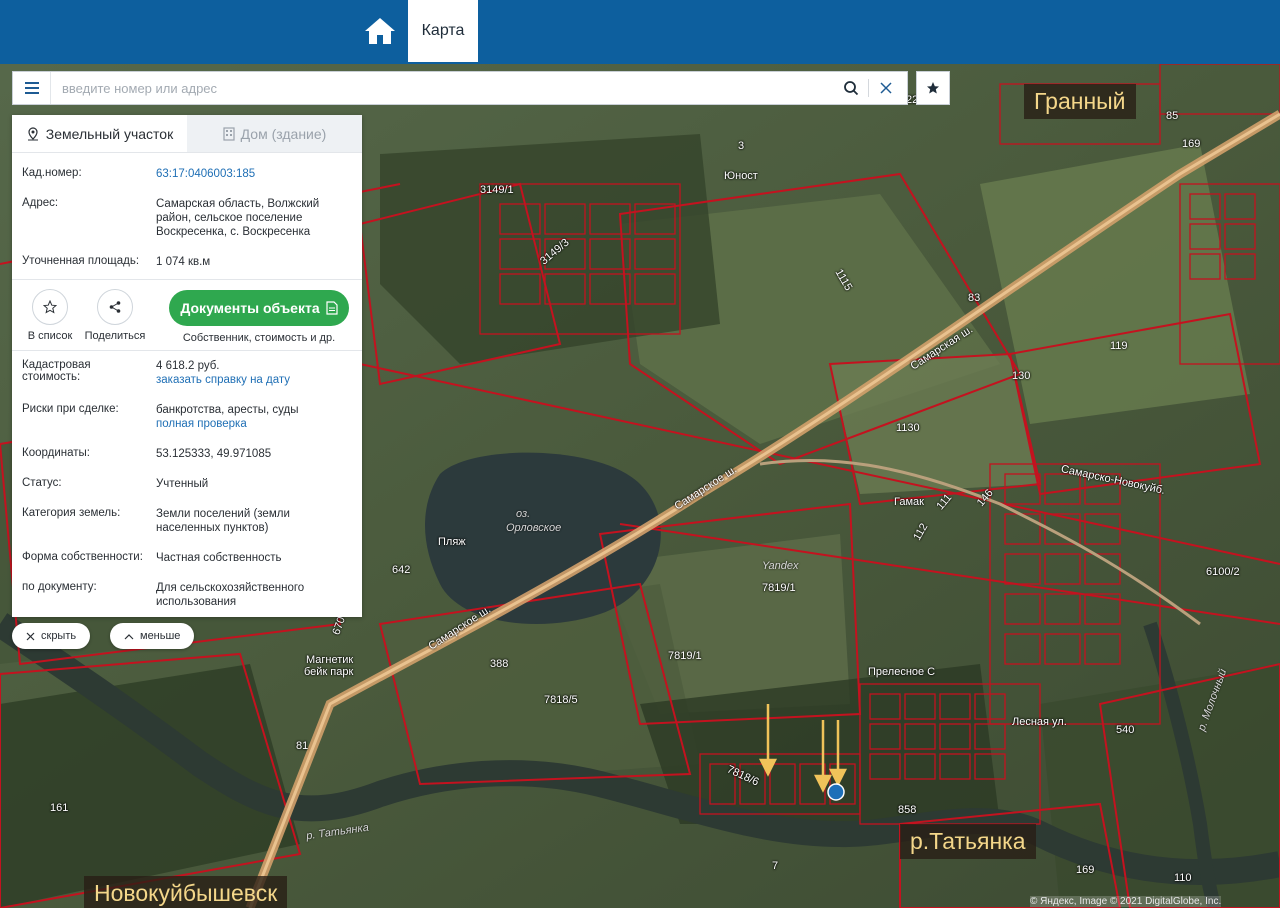  I want to click on tab-map: Карта, so click(443, 31).